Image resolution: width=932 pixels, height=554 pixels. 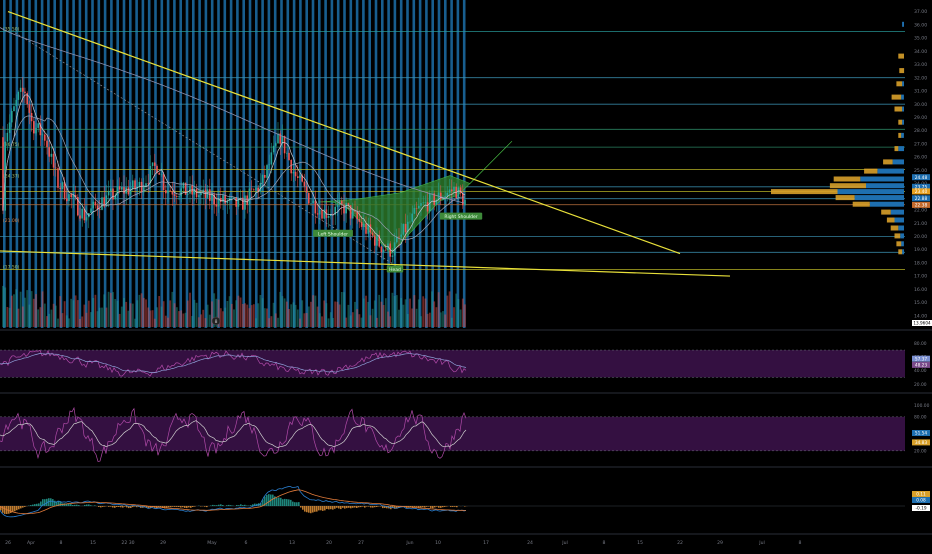 What do you see at coordinates (530, 543) in the screenshot?
I see `time-tick-label: 24` at bounding box center [530, 543].